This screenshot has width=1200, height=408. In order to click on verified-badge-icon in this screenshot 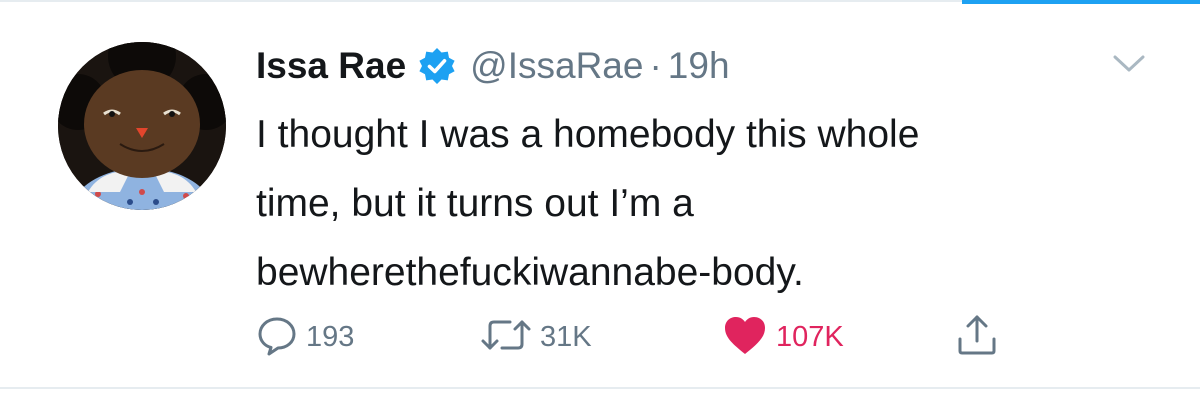, I will do `click(437, 66)`.